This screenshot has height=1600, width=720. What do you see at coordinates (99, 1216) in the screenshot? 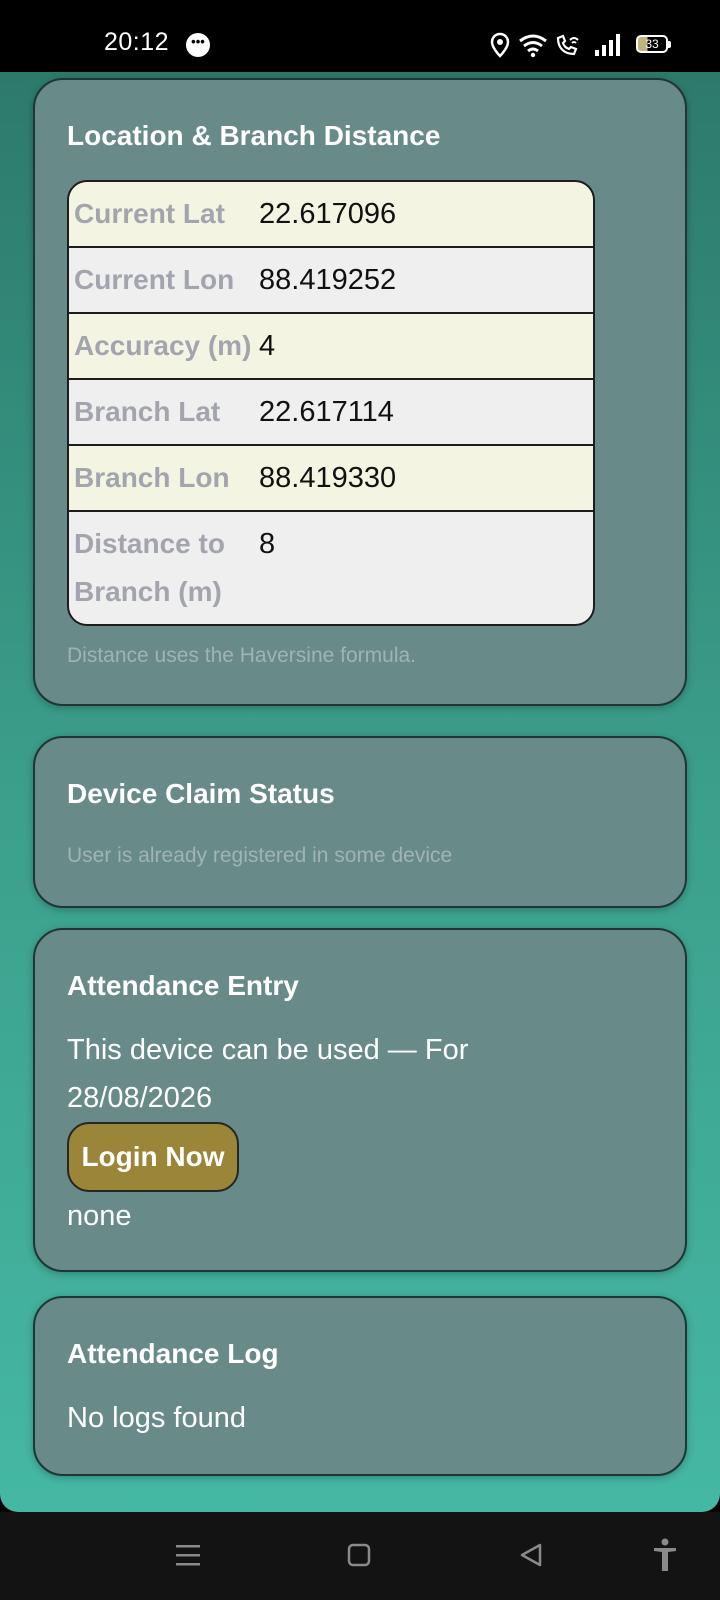
I see `attendance-result: none` at bounding box center [99, 1216].